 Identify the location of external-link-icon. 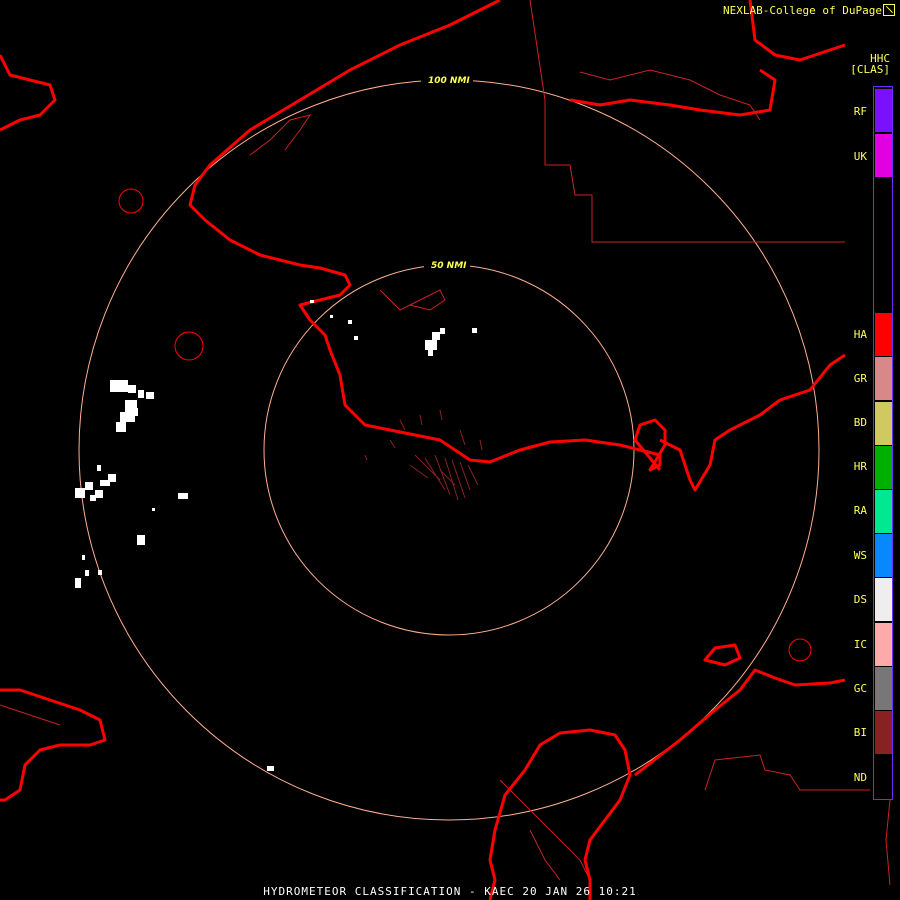
(889, 10).